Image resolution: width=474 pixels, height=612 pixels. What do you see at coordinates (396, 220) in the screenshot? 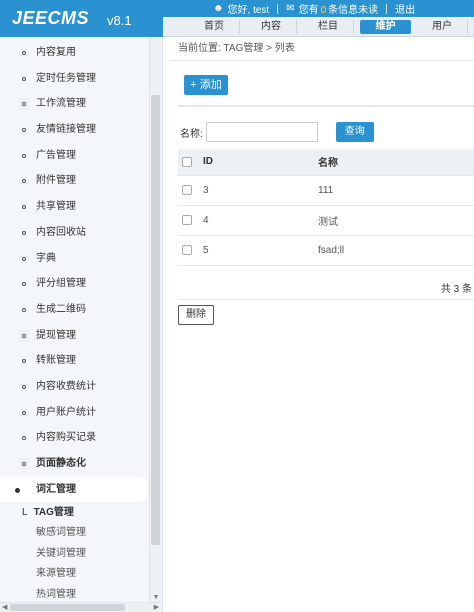
I see `cell-name: 测试` at bounding box center [396, 220].